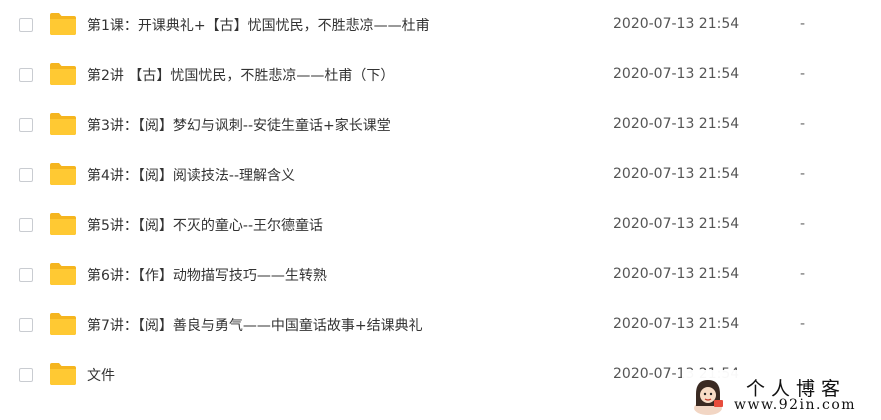 This screenshot has width=881, height=420. What do you see at coordinates (240, 75) in the screenshot?
I see `file-name-link: 第2讲 【古】忧国忧民，不胜悲凉——杜甫（下）` at bounding box center [240, 75].